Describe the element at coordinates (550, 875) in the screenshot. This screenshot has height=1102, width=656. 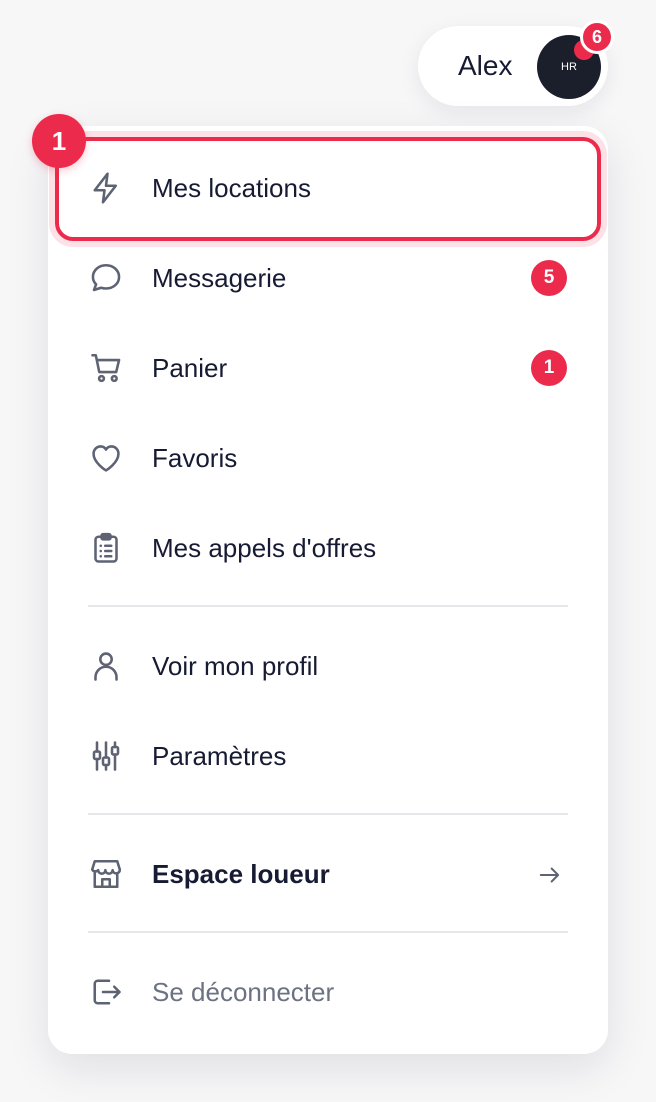
I see `arrow-right-icon` at that location.